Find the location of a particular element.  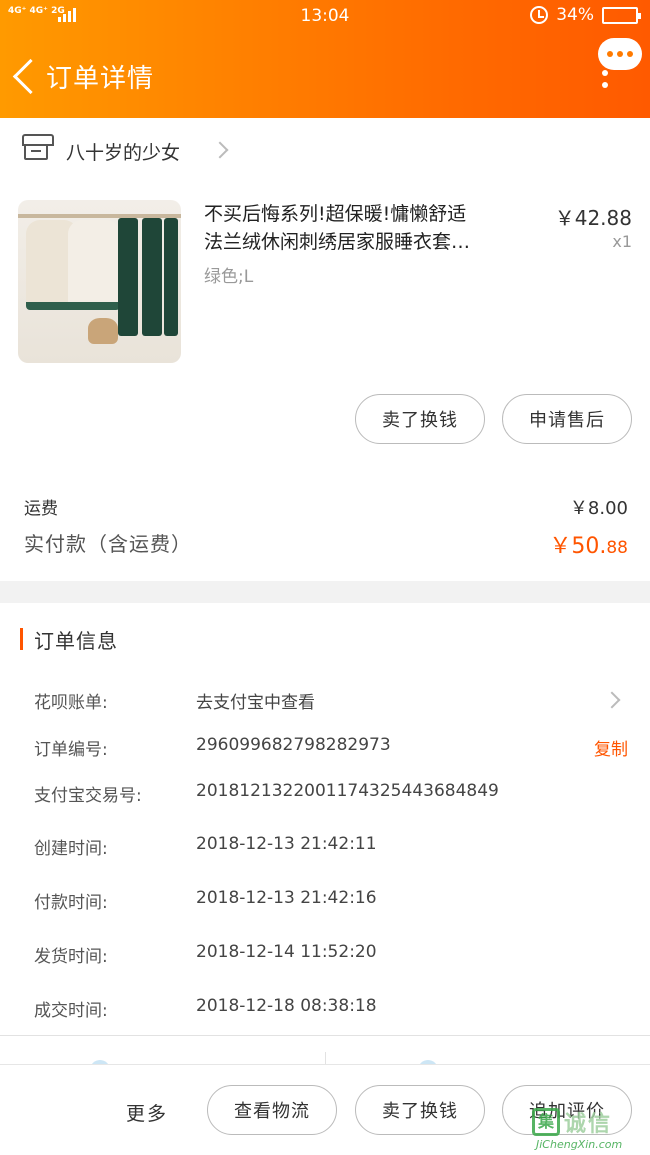

shipped-time-row: 发货时间: 2018-12-14 11:52:20 is located at coordinates (205, 954).